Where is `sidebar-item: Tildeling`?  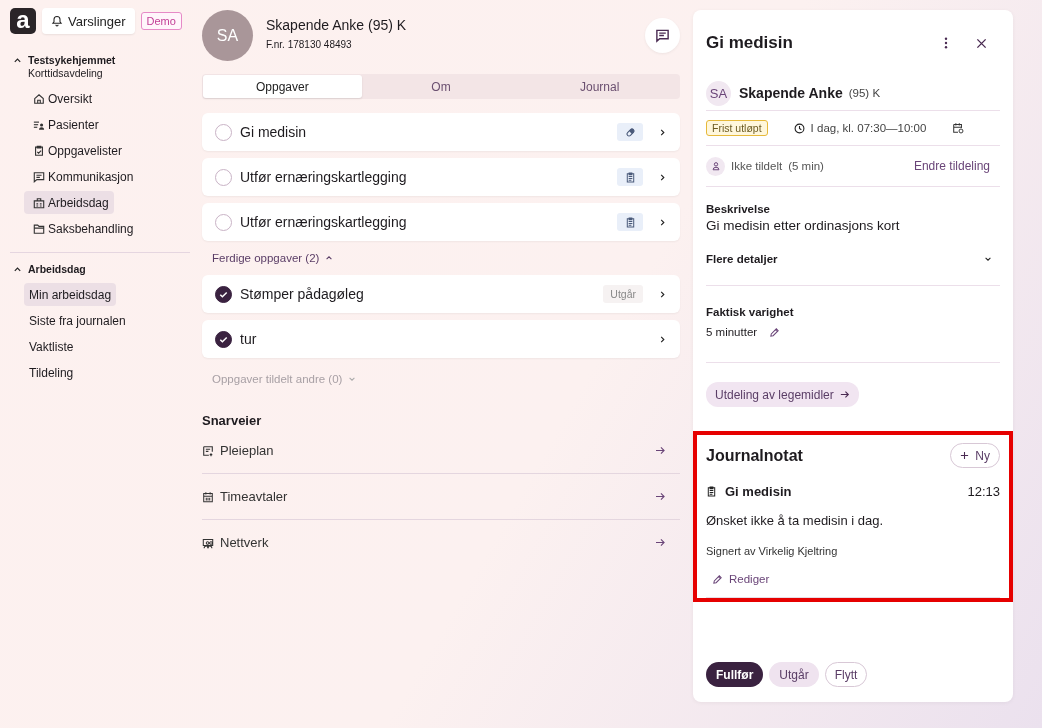 sidebar-item: Tildeling is located at coordinates (51, 372).